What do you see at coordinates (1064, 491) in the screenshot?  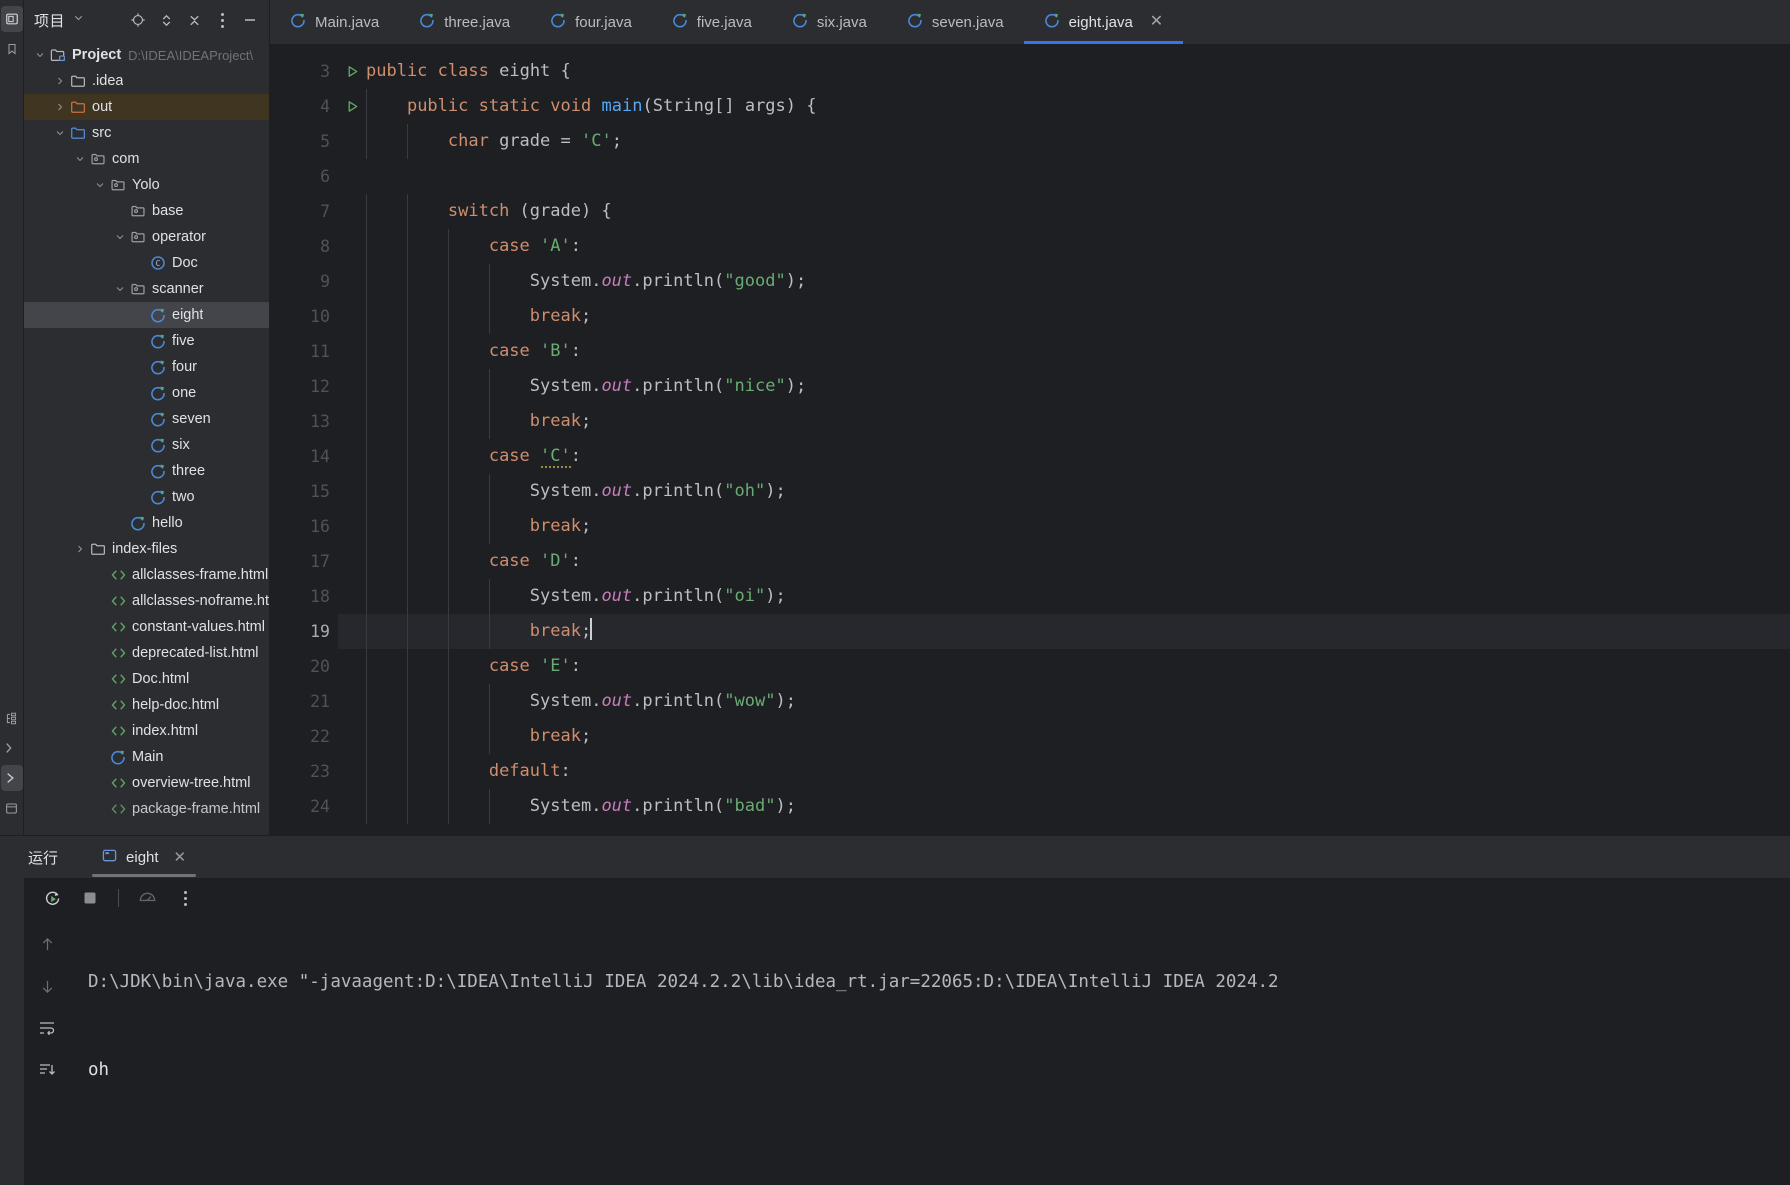 I see `code-line-15: System.out.println("oh");` at bounding box center [1064, 491].